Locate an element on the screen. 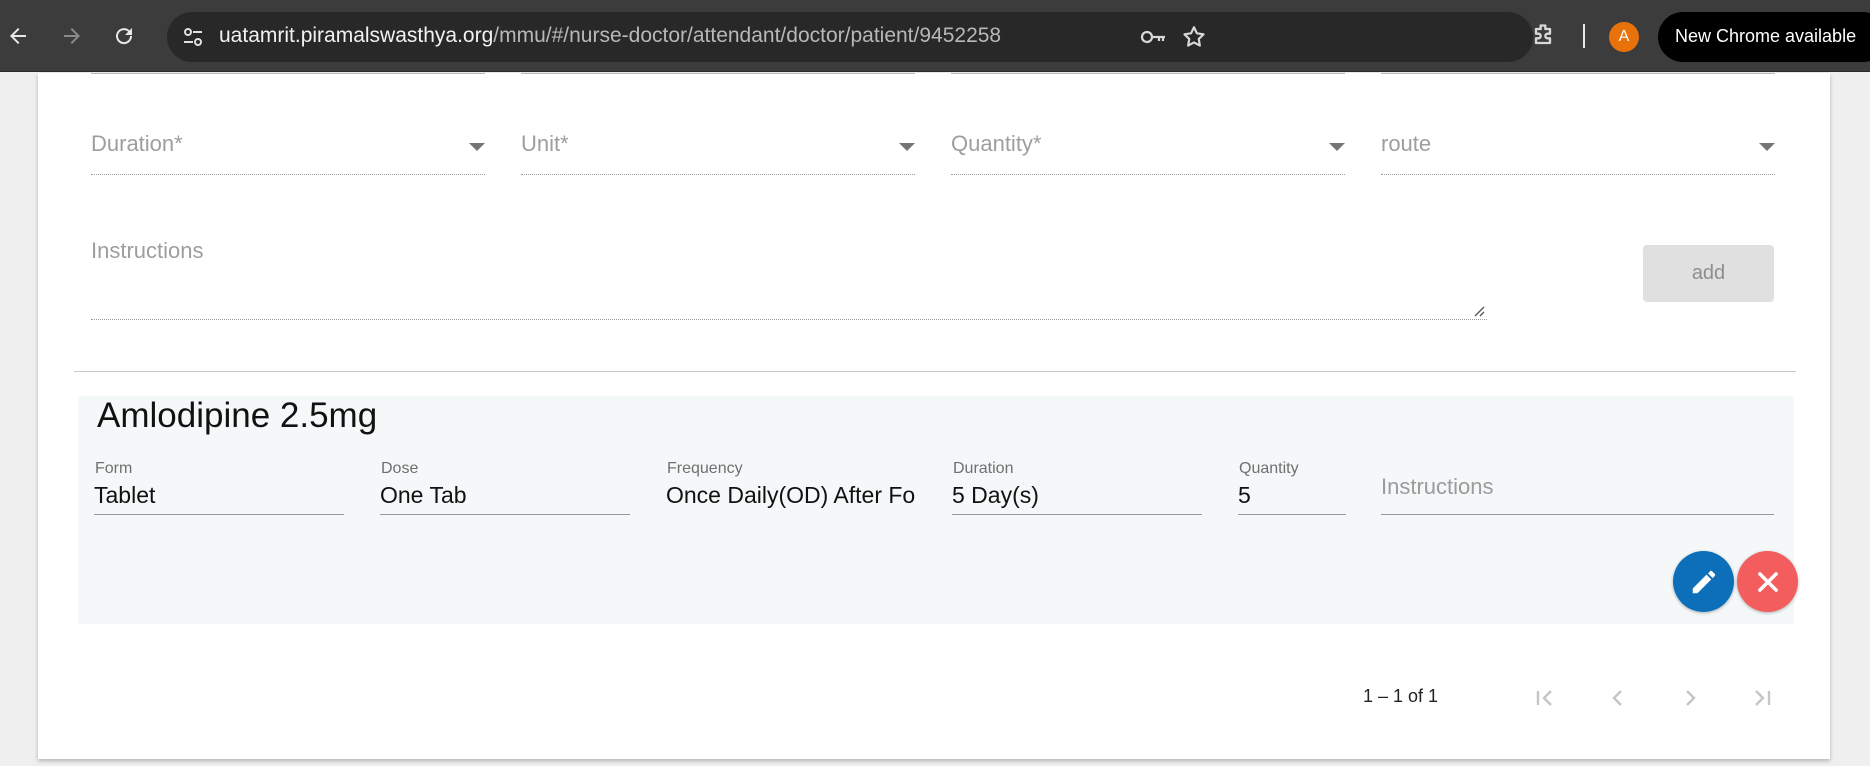  back-icon is located at coordinates (18, 36).